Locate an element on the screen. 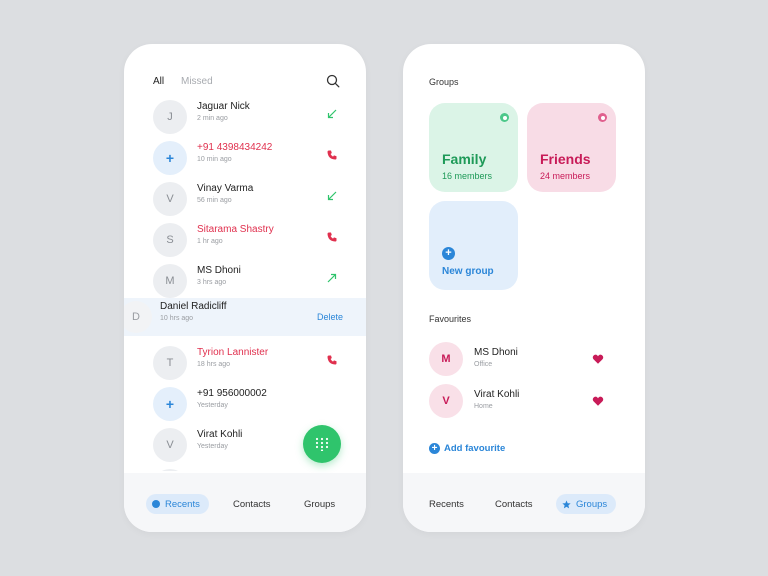  group-members: 16 members is located at coordinates (467, 176).